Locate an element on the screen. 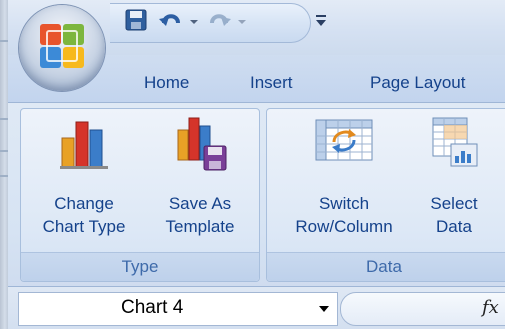 The image size is (505, 329). office-logo-icon is located at coordinates (62, 46).